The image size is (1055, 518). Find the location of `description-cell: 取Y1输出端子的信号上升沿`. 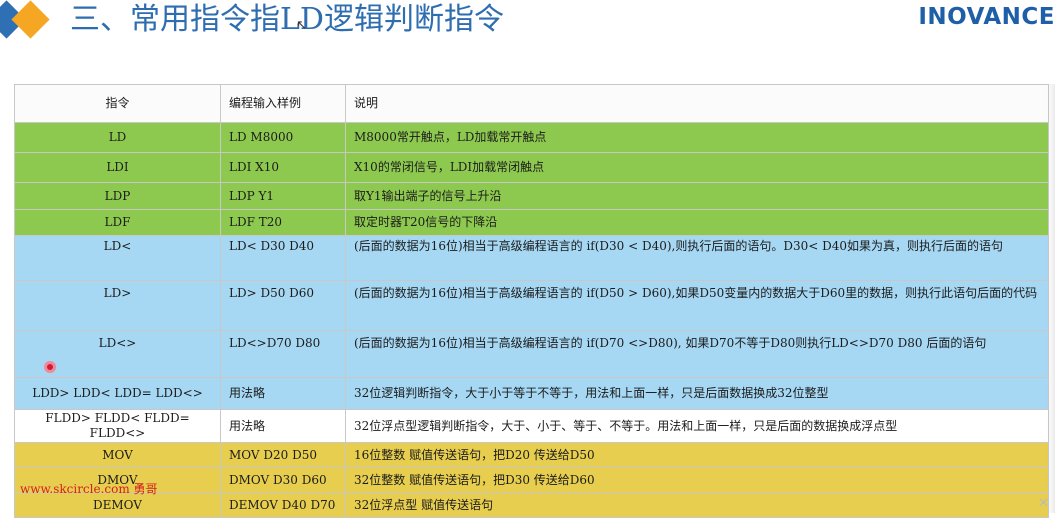

description-cell: 取Y1输出端子的信号上升沿 is located at coordinates (697, 196).